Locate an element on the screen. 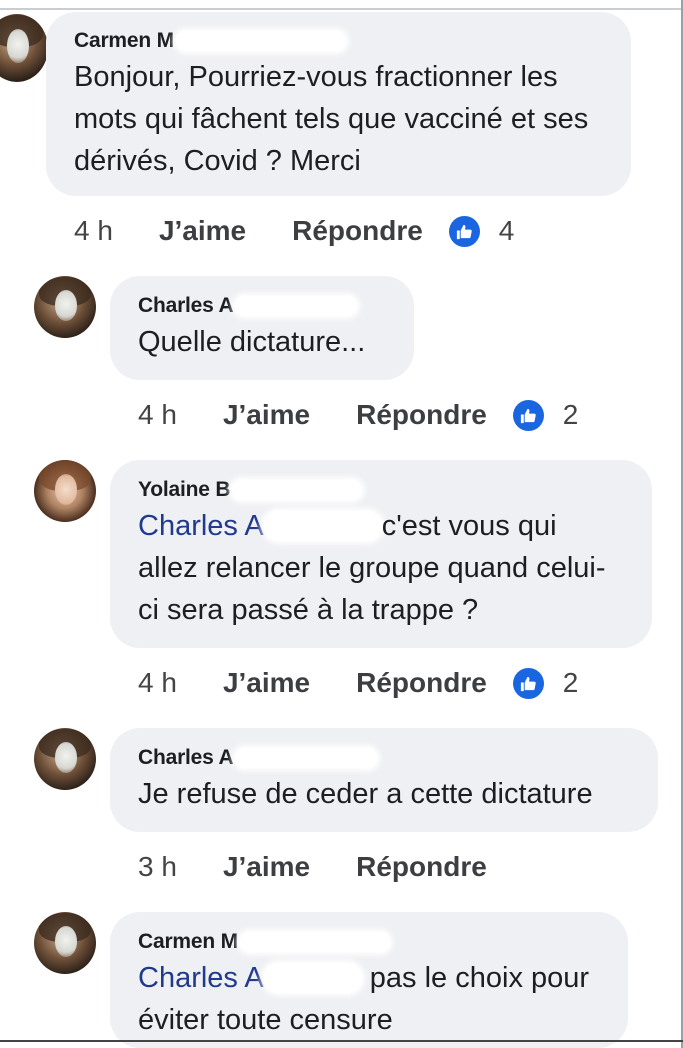 This screenshot has height=1048, width=683. comment-actions: 4 h J’aime Répondre 4 is located at coordinates (294, 231).